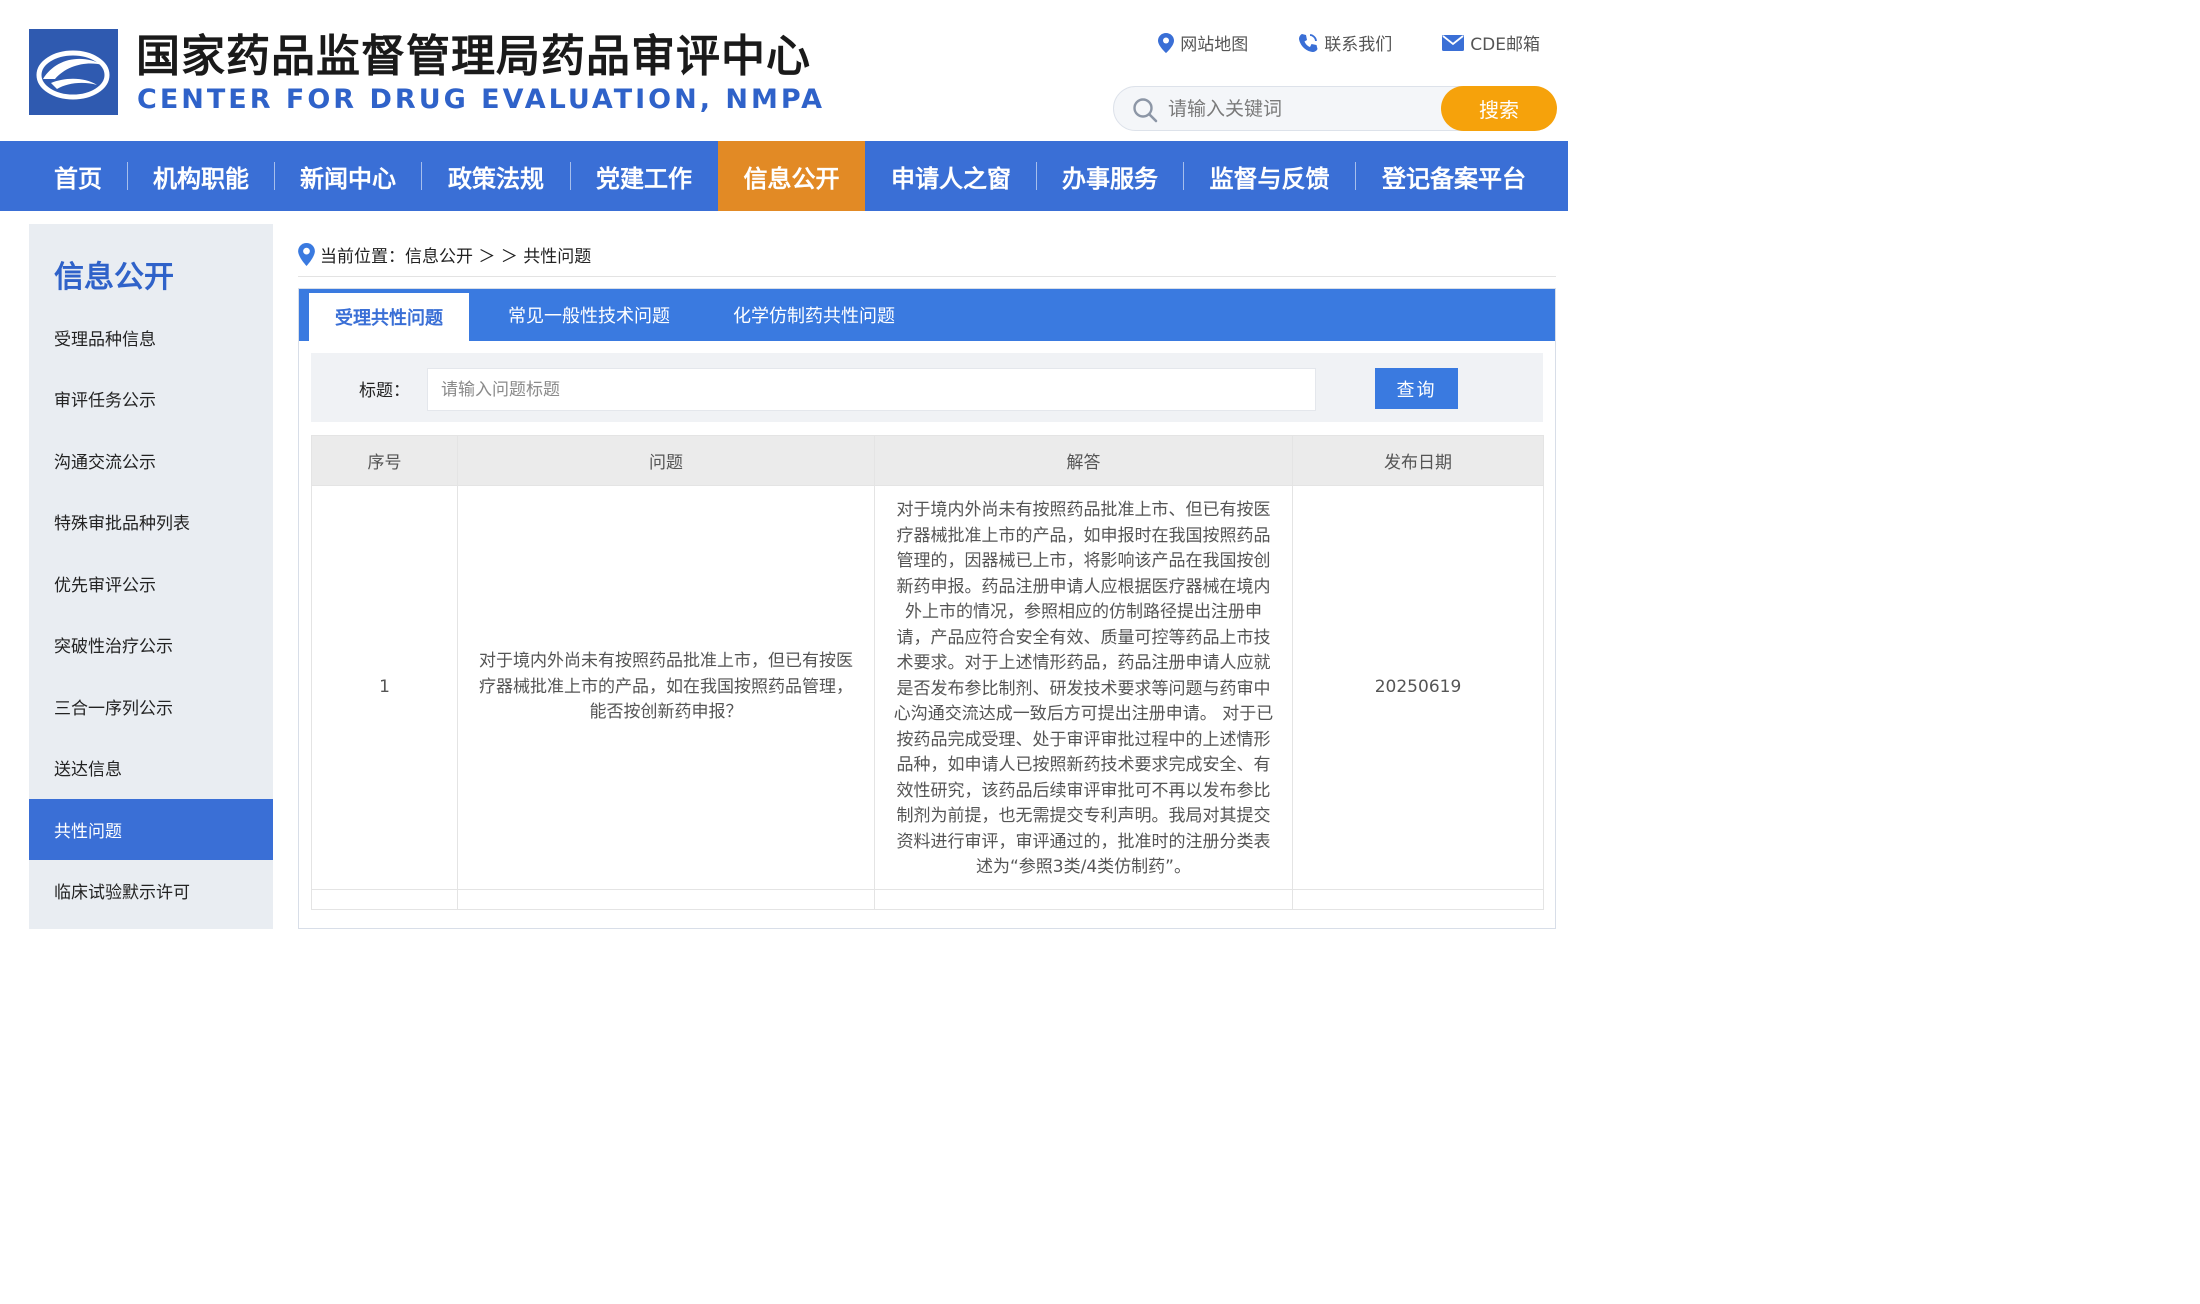  What do you see at coordinates (151, 644) in the screenshot?
I see `sidebar-item-breakthrough: 突破性治疗公示` at bounding box center [151, 644].